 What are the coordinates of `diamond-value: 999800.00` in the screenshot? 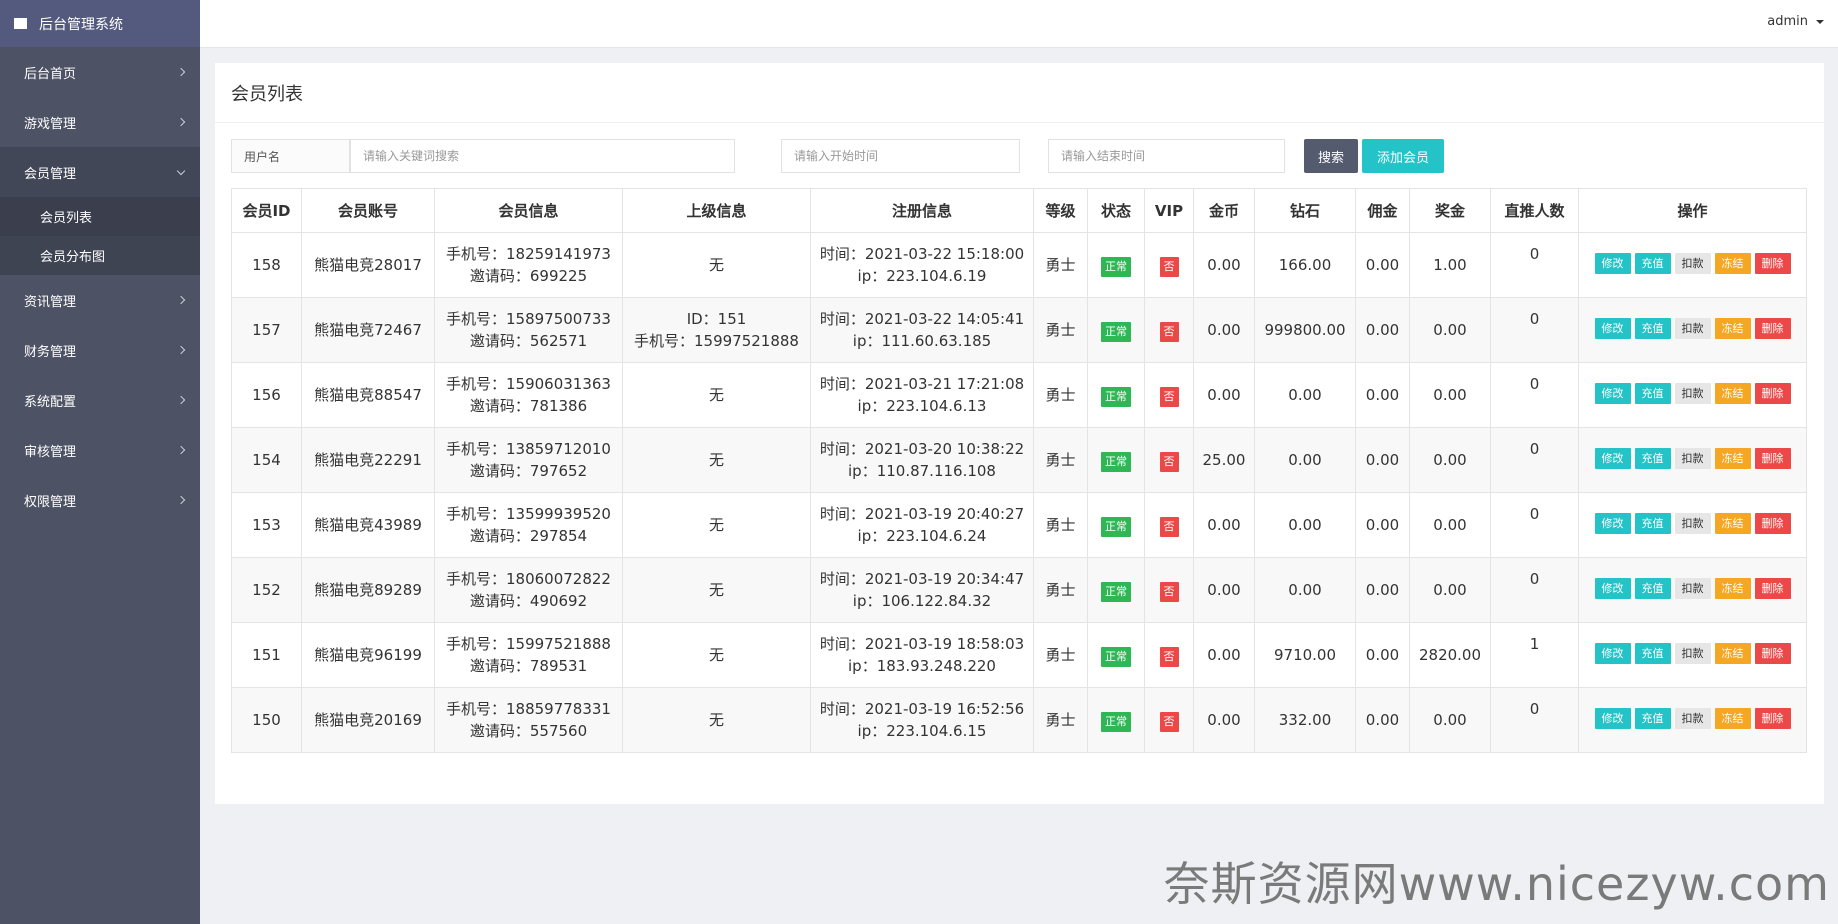 It's located at (1305, 330).